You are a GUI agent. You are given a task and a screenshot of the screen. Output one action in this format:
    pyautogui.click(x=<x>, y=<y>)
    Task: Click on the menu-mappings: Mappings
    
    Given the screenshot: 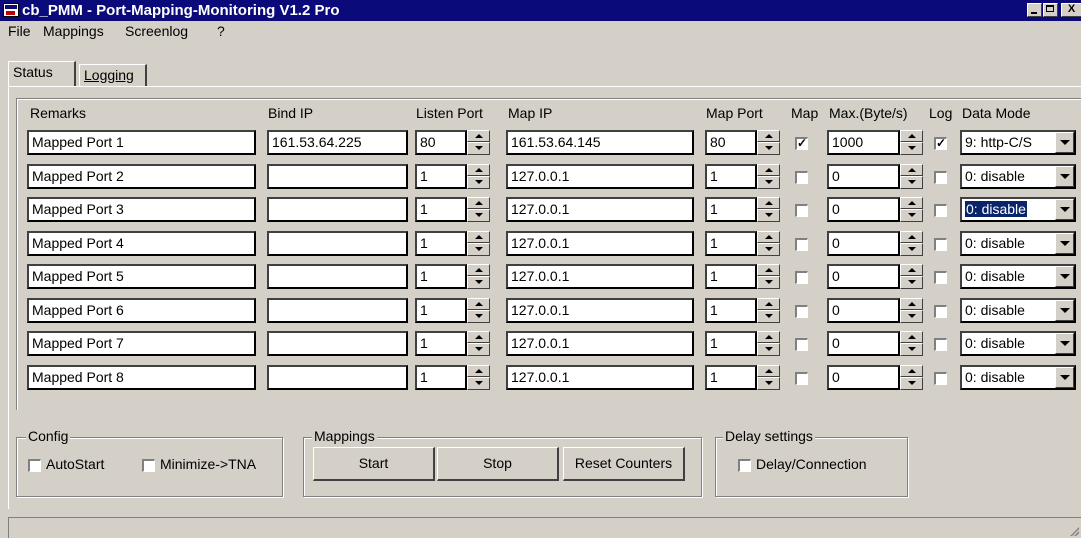 What is the action you would take?
    pyautogui.click(x=73, y=31)
    